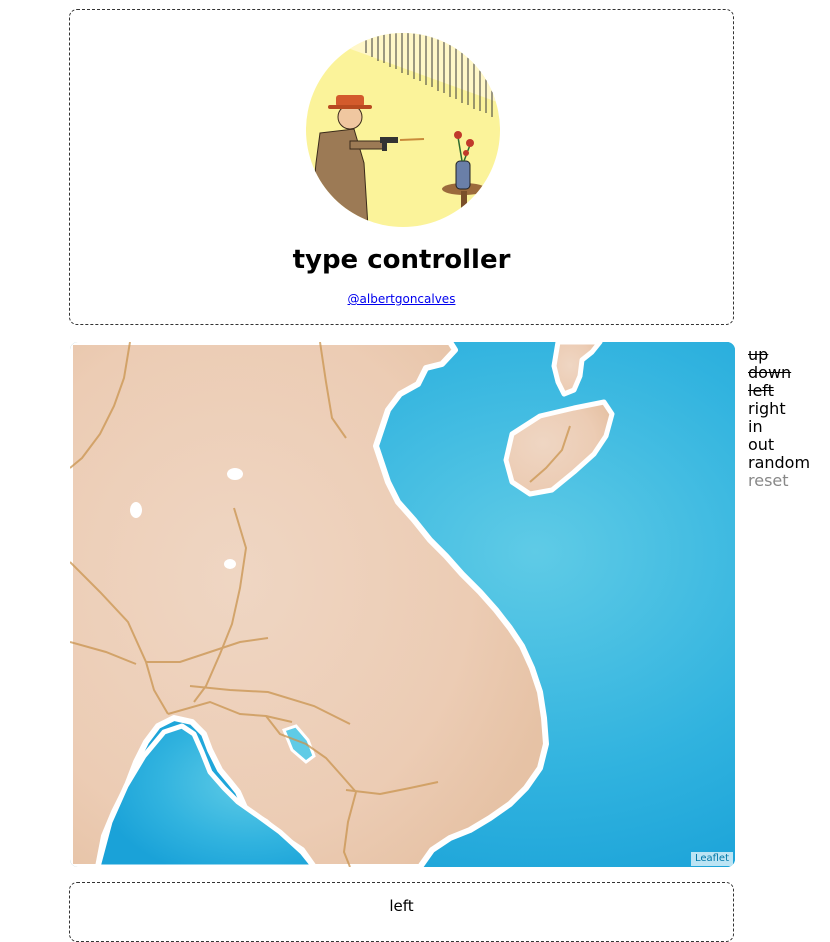 This screenshot has width=830, height=942. Describe the element at coordinates (401, 260) in the screenshot. I see `page-title: type controller` at that location.